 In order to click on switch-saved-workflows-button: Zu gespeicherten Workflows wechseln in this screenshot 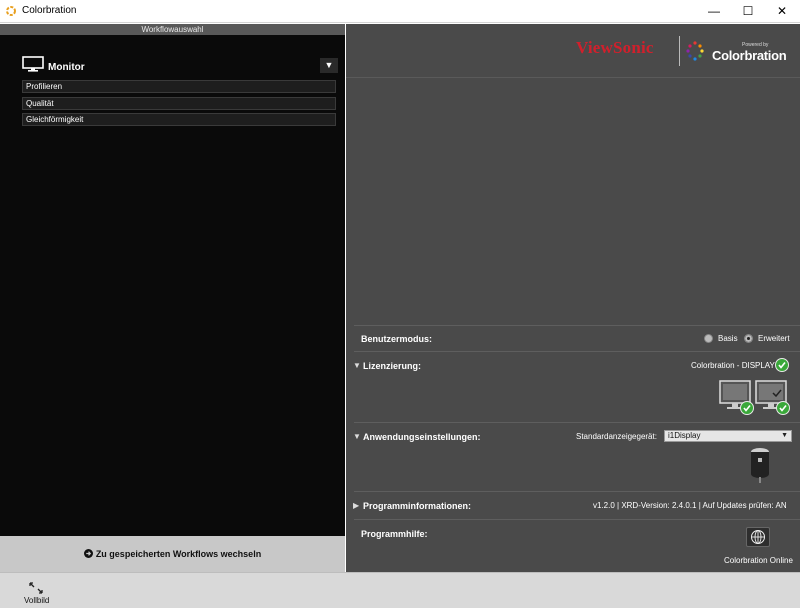, I will do `click(172, 554)`.